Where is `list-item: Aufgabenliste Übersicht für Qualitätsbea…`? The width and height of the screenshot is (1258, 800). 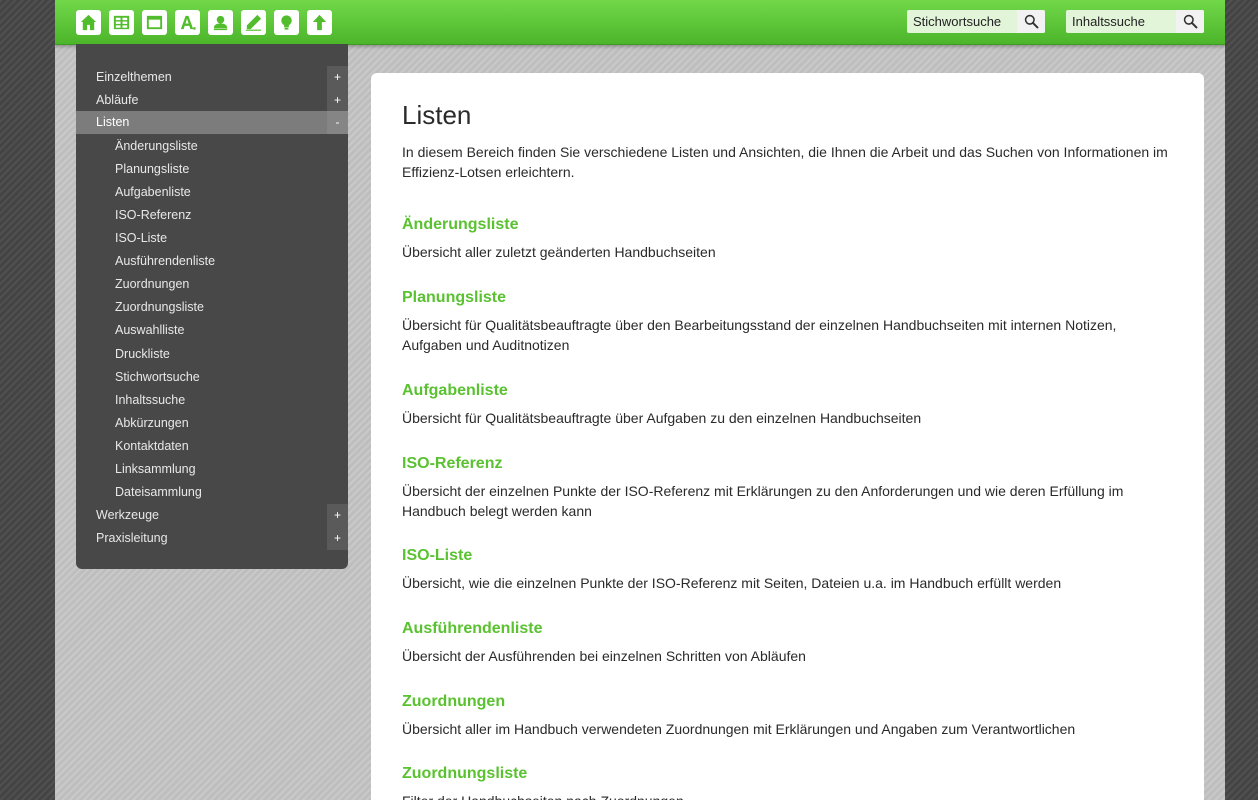
list-item: Aufgabenliste Übersicht für Qualitätsbea… is located at coordinates (789, 404).